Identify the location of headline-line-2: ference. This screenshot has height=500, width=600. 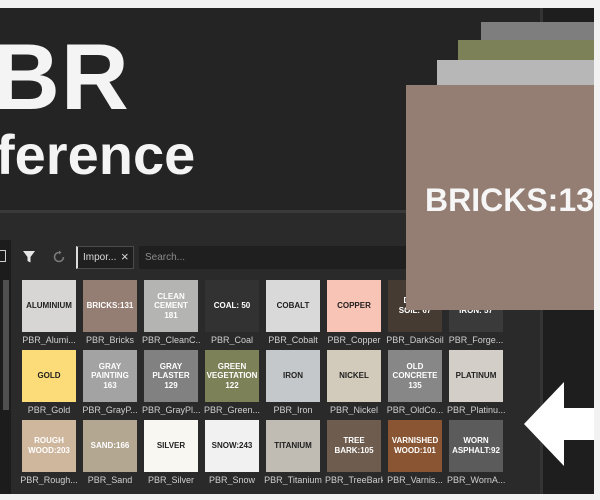
(98, 154).